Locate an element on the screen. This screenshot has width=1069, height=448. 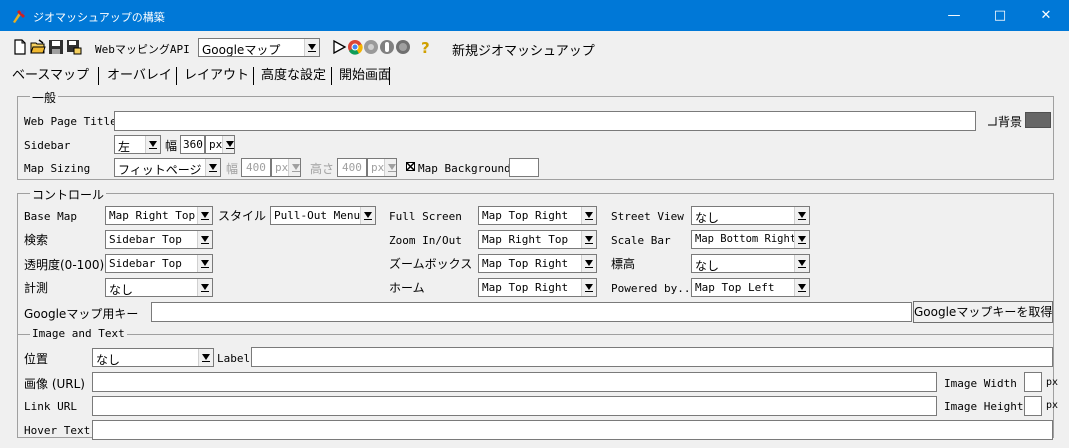
map-sizing-value: フィットページ is located at coordinates (160, 170).